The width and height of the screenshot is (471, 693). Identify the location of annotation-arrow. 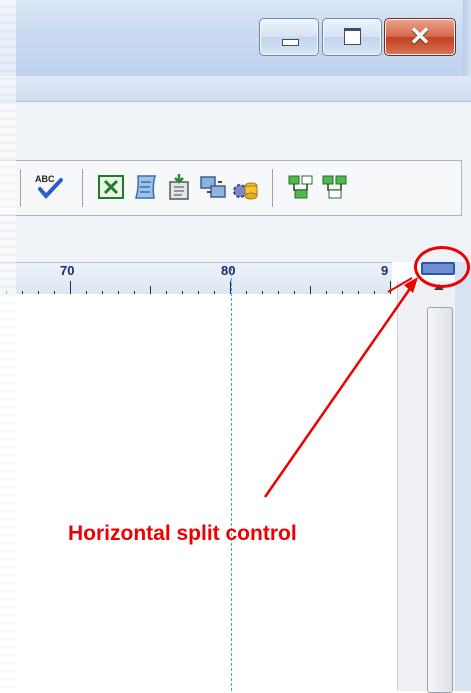
(340, 387).